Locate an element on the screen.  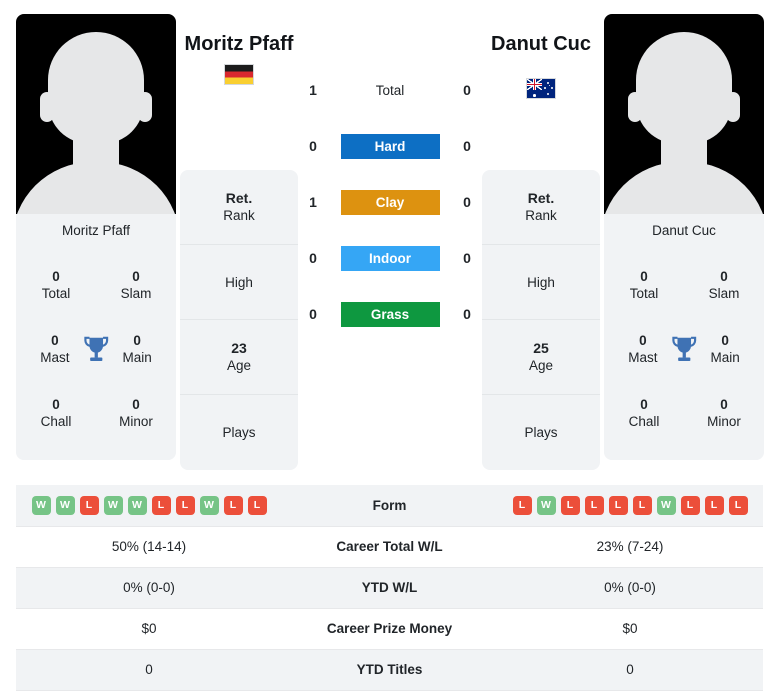
player-name-left: Moritz Pfaff is located at coordinates (239, 44).